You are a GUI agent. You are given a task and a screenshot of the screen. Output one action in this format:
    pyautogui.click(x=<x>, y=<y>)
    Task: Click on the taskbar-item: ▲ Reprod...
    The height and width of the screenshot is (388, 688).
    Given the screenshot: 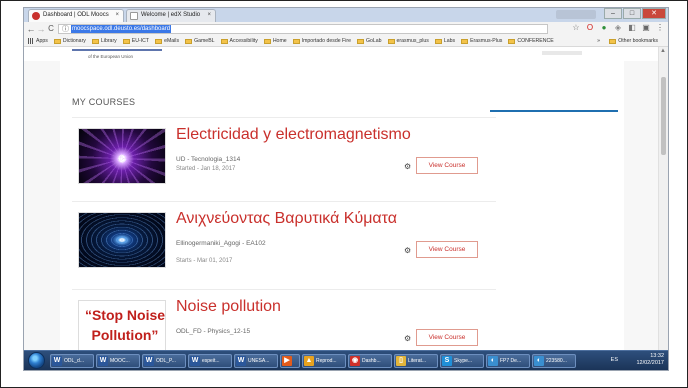 What is the action you would take?
    pyautogui.click(x=324, y=361)
    